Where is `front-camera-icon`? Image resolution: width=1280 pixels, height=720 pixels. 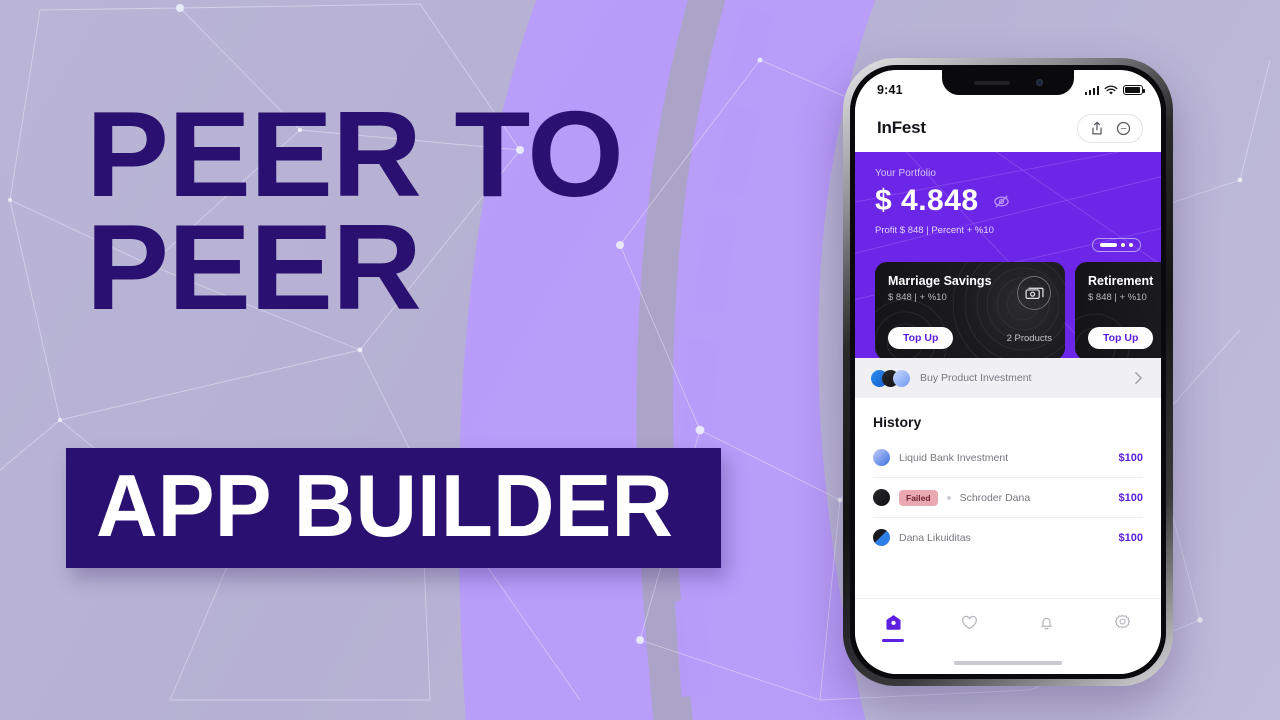
front-camera-icon is located at coordinates (1039, 82).